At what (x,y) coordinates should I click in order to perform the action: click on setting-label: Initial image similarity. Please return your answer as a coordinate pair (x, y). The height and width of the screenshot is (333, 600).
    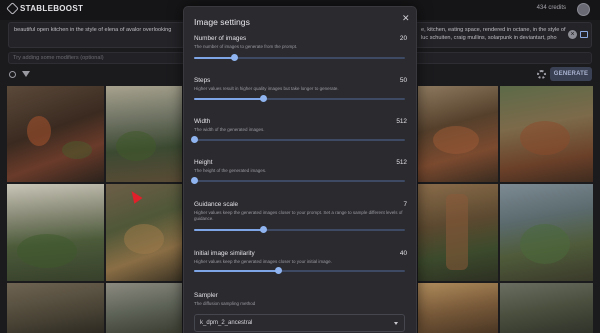
    Looking at the image, I should click on (224, 253).